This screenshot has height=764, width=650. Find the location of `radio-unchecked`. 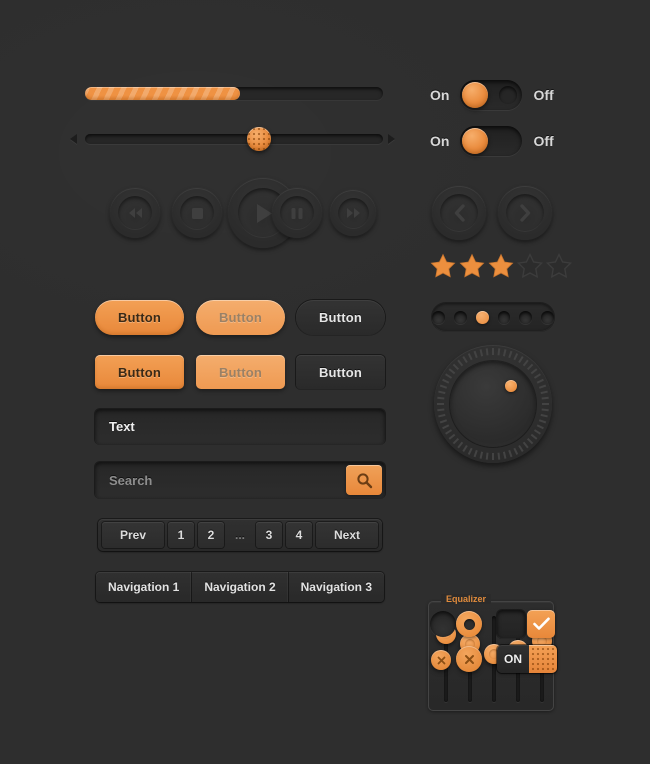

radio-unchecked is located at coordinates (443, 624).